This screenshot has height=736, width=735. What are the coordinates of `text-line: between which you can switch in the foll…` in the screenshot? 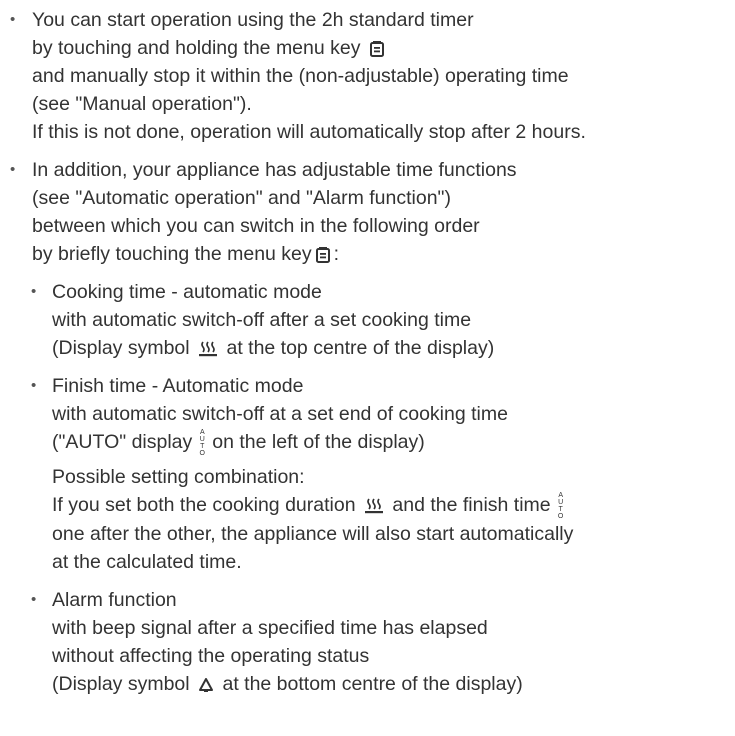 It's located at (256, 226).